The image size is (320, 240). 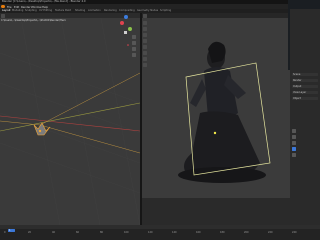 What do you see at coordinates (16, 7) in the screenshot?
I see `menu-edit: Edit` at bounding box center [16, 7].